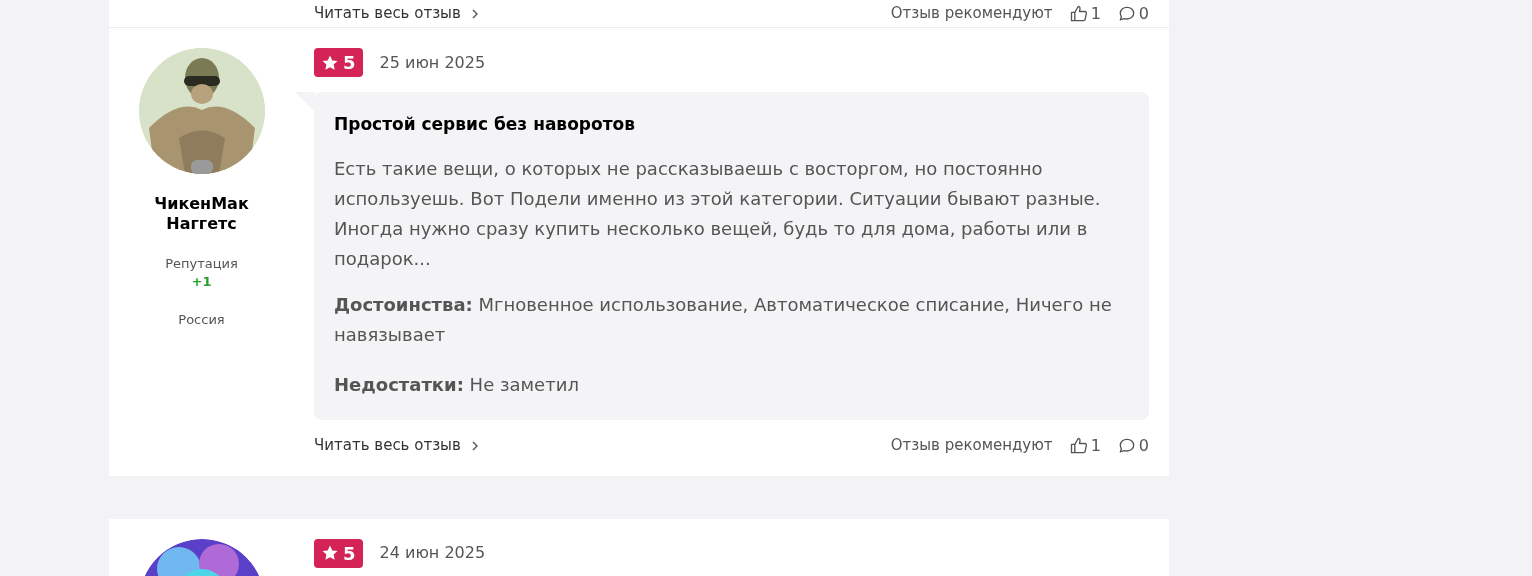  Describe the element at coordinates (201, 281) in the screenshot. I see `reputation-value: +1` at that location.